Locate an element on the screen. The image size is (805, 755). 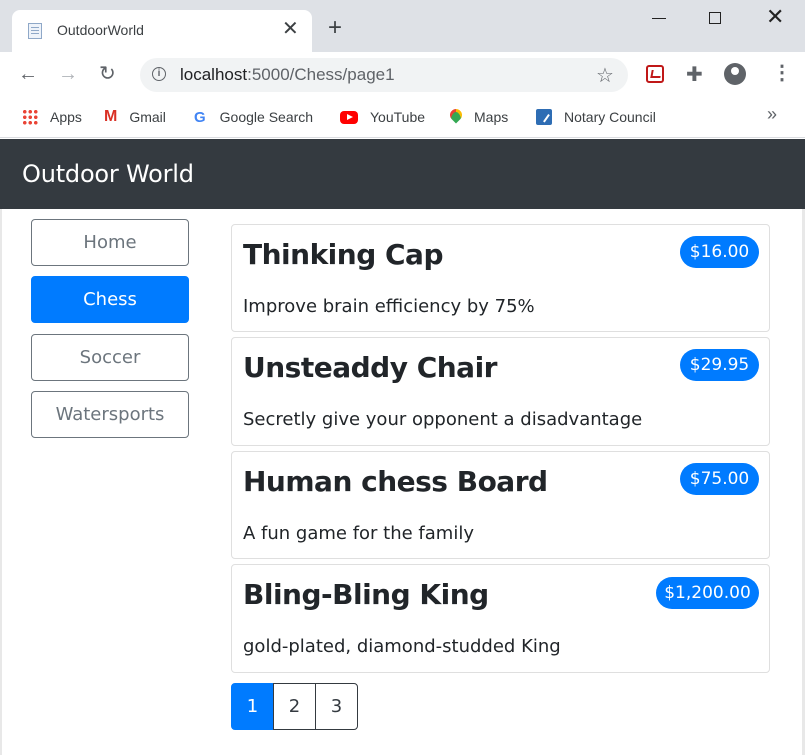
browser-toolbar: ← → ↻ i localhost:5000/Chess/page1 ☆ is located at coordinates (402, 75).